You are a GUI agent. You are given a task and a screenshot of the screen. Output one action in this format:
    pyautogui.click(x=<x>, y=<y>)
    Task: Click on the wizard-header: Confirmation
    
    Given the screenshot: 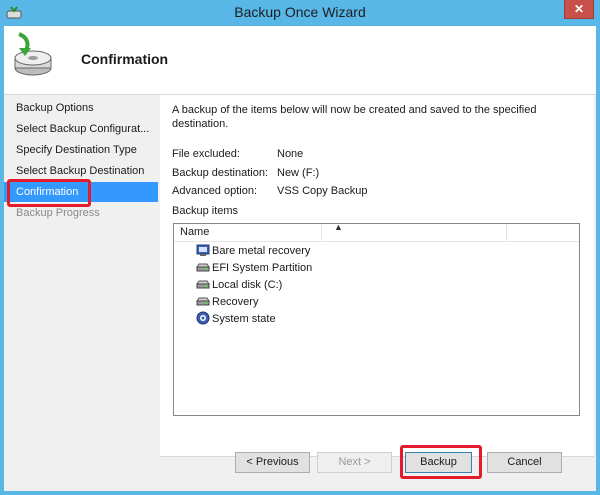 What is the action you would take?
    pyautogui.click(x=300, y=60)
    